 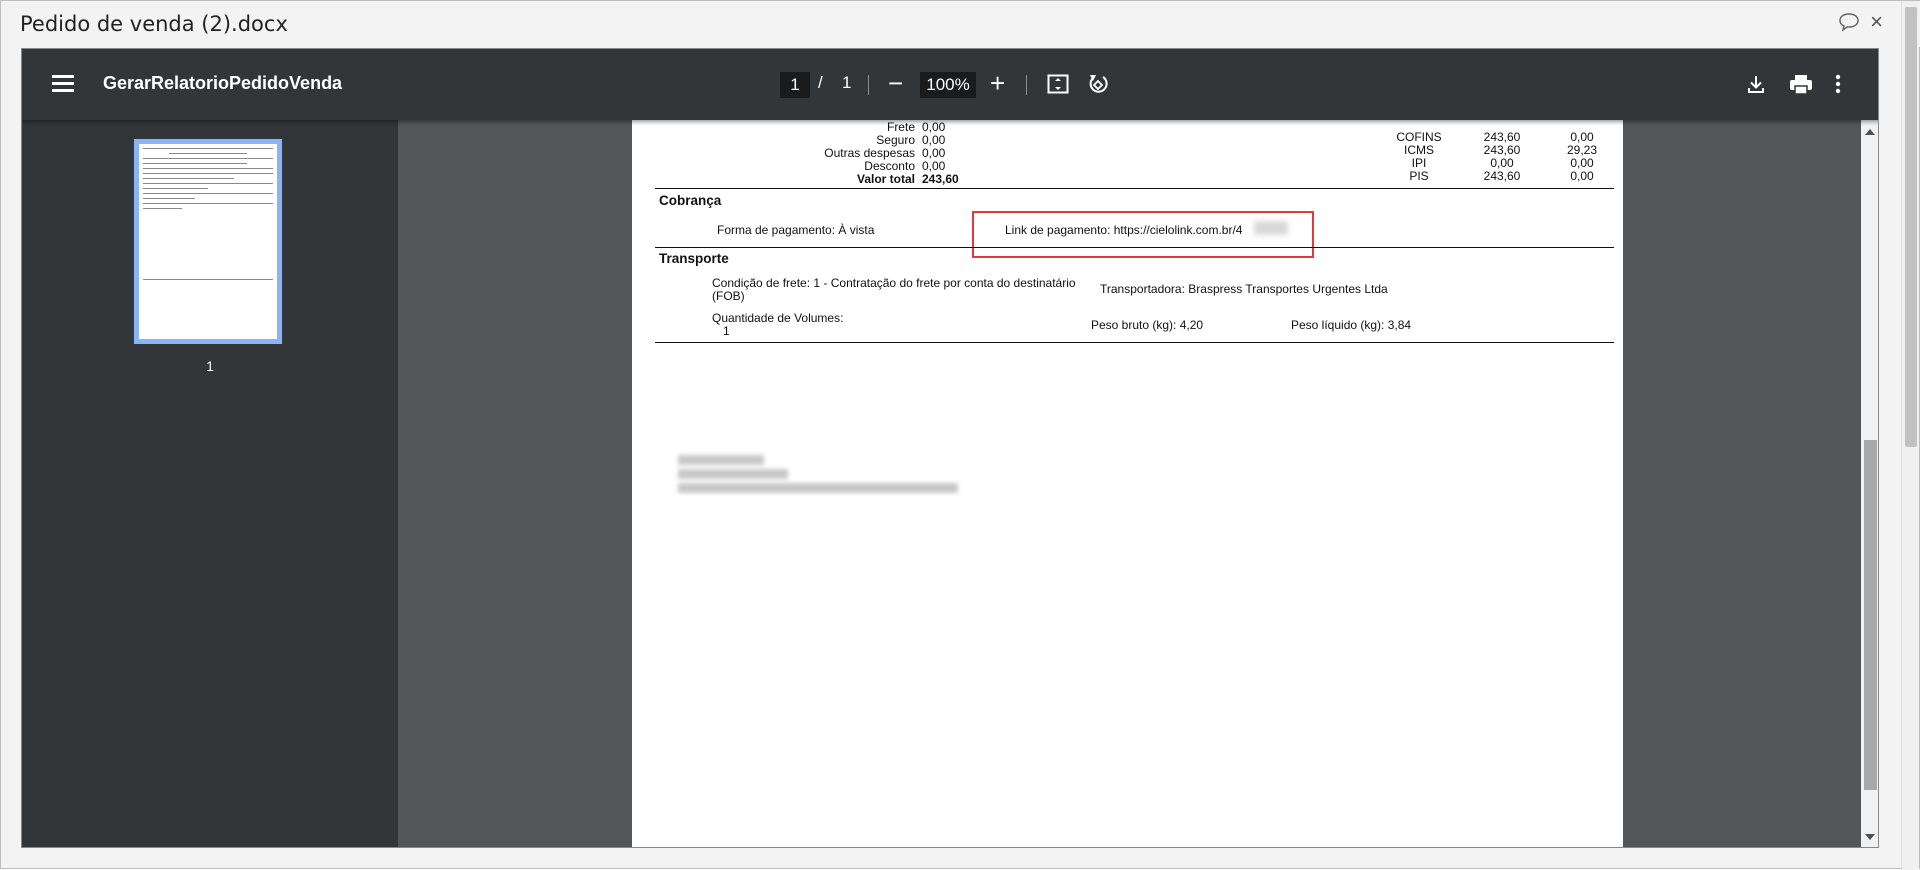 I want to click on grand-total-label: Valor total, so click(x=885, y=179).